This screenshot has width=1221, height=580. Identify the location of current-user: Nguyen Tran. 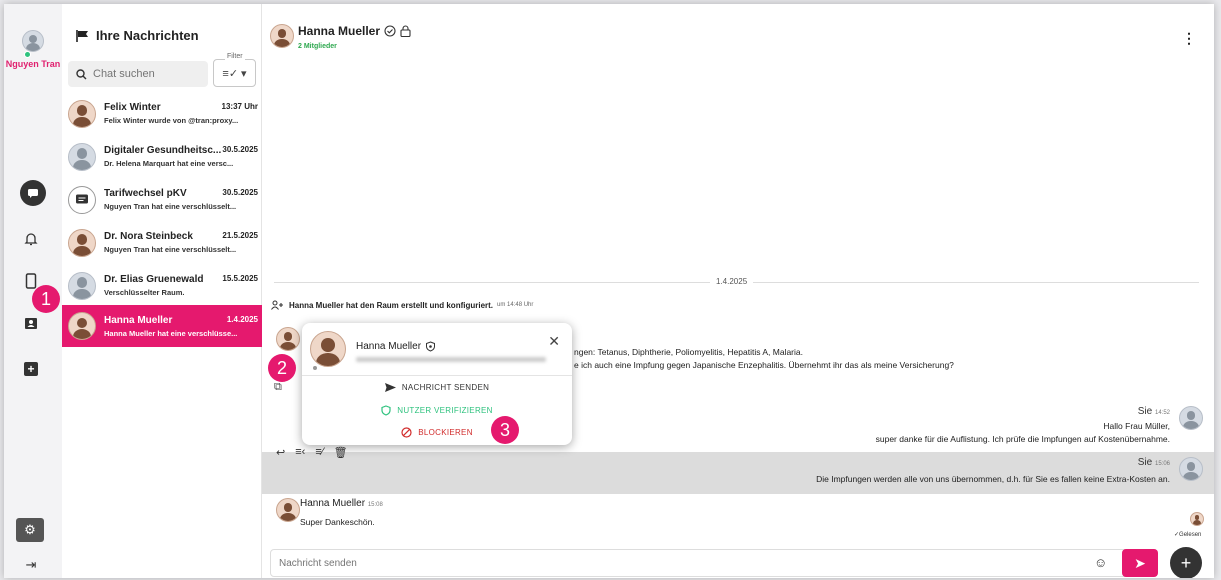
(33, 49).